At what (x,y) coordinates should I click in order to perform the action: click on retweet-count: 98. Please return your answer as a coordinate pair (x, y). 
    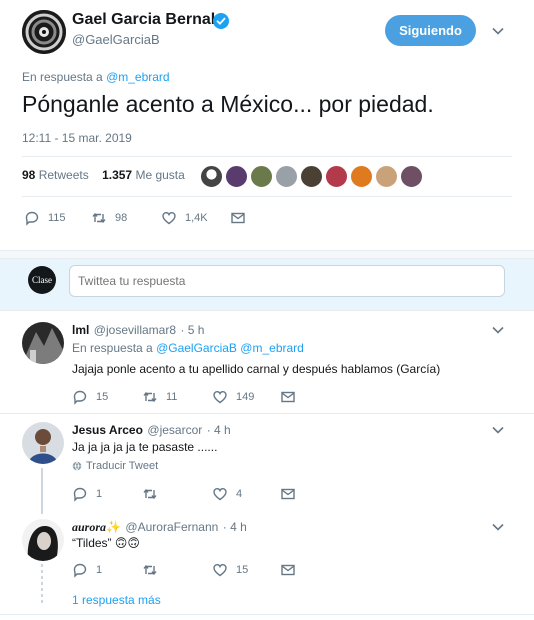
    Looking at the image, I should click on (121, 218).